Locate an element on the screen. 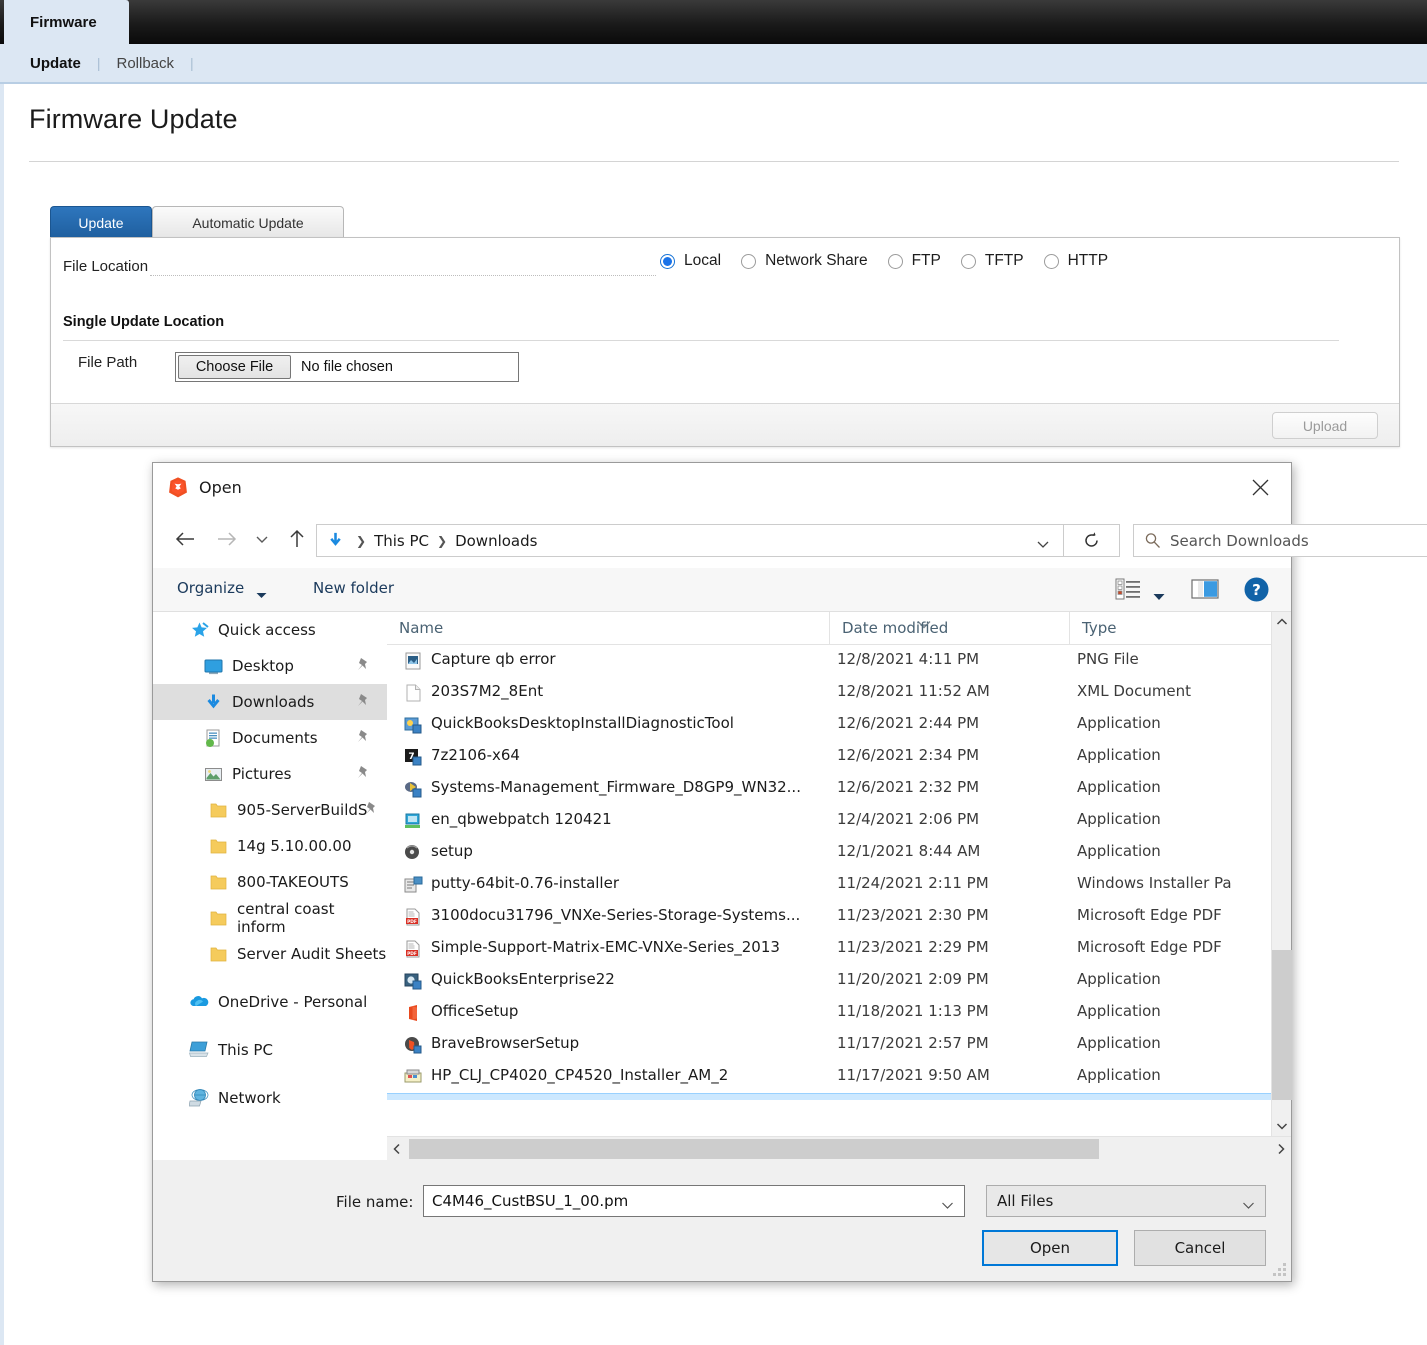 The image size is (1427, 1345). pictures-icon is located at coordinates (213, 774).